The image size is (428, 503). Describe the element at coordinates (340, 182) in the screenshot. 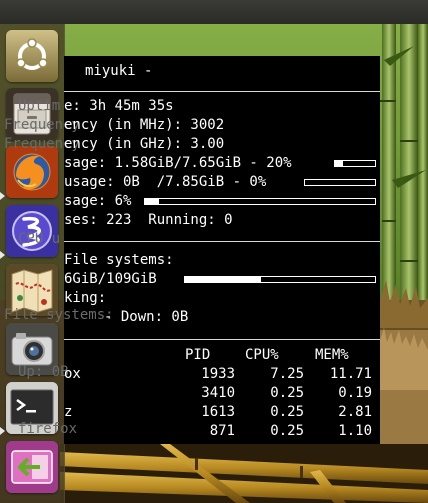

I see `swap-usage-bar` at that location.